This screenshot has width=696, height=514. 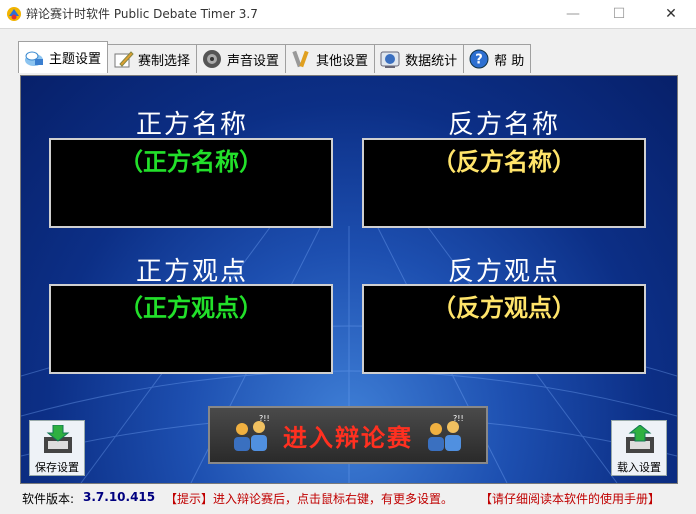 I want to click on negative-name-value: （反方名称）, so click(x=504, y=161).